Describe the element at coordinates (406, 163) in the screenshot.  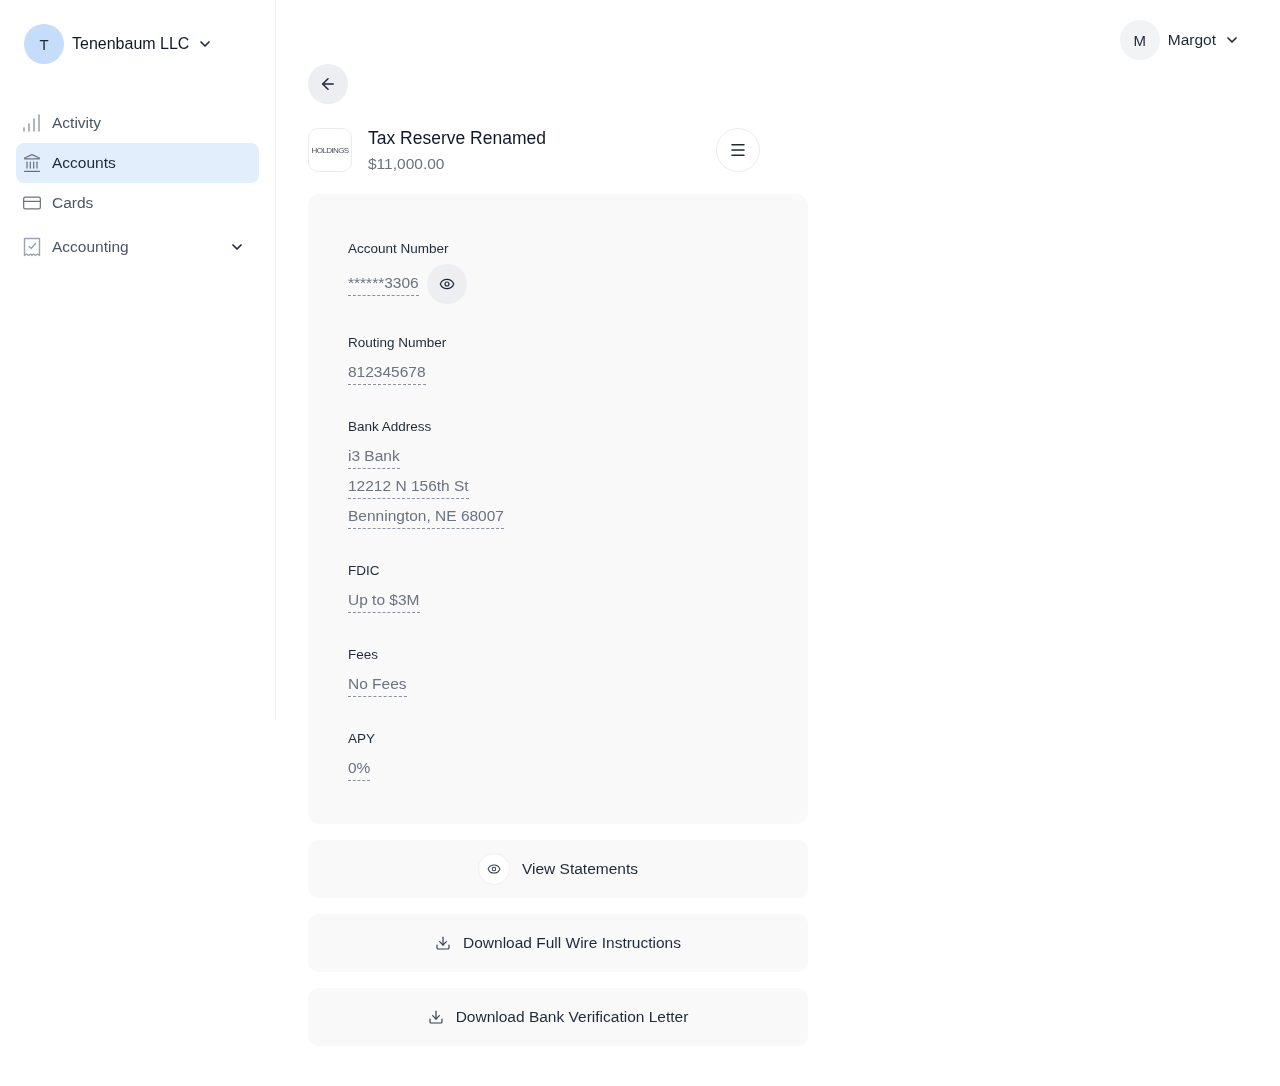
I see `account-balance: $11,000.00` at that location.